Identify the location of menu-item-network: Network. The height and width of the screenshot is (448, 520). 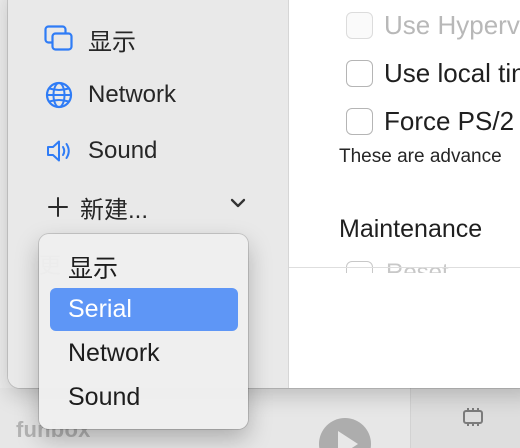
(144, 353).